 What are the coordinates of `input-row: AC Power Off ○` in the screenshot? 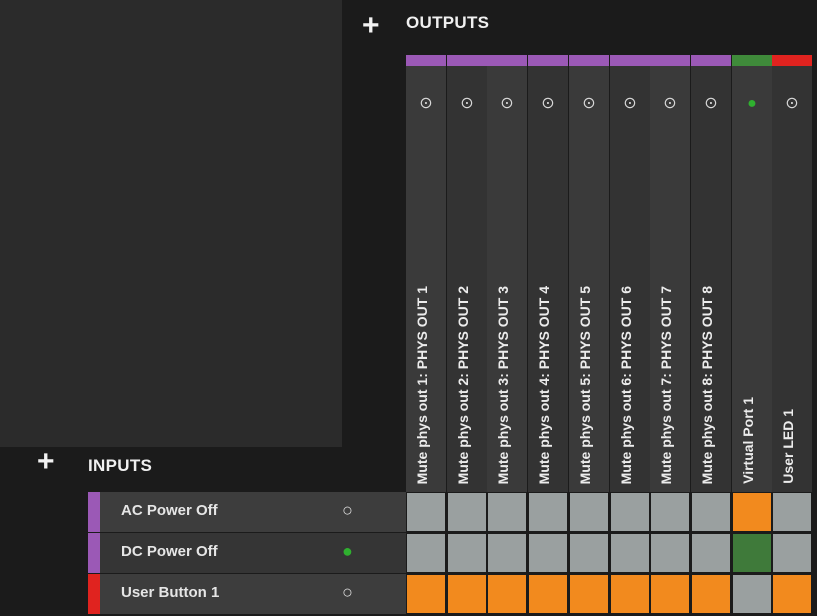 It's located at (247, 512).